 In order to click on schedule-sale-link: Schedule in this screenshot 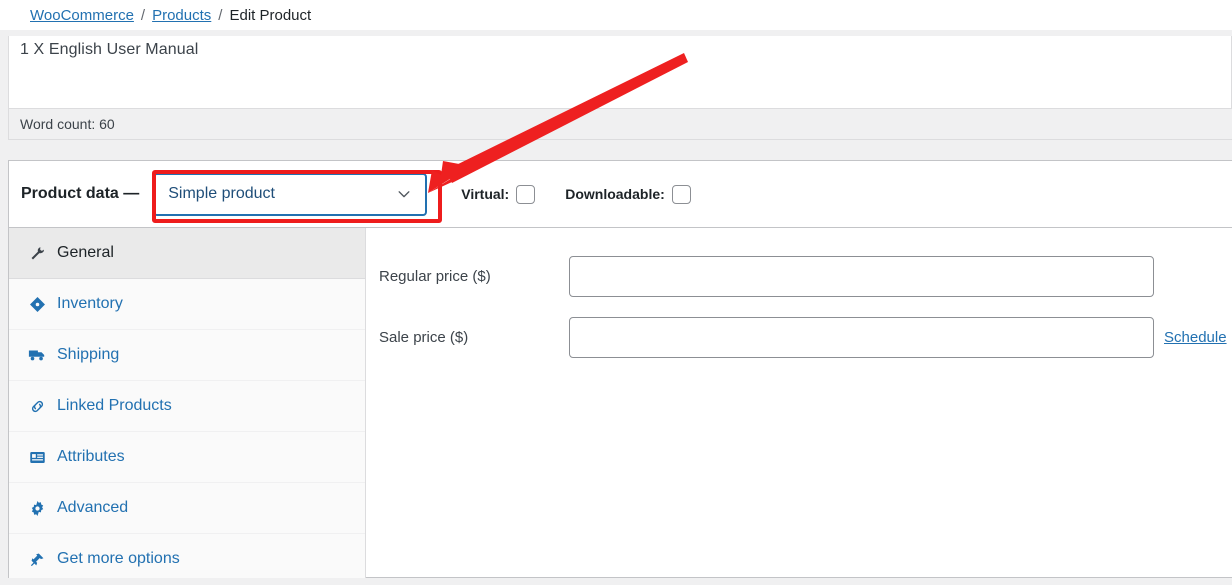, I will do `click(1195, 337)`.